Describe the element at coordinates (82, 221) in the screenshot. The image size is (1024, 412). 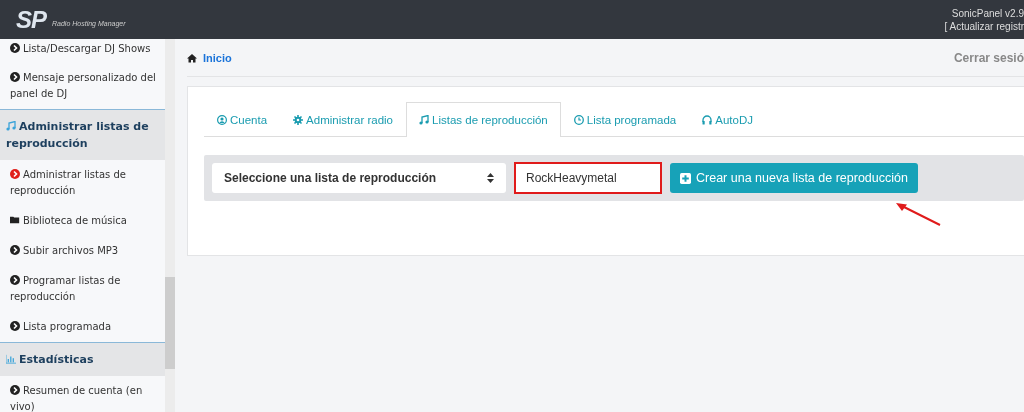
I see `sidebar-item: Biblioteca de música` at that location.